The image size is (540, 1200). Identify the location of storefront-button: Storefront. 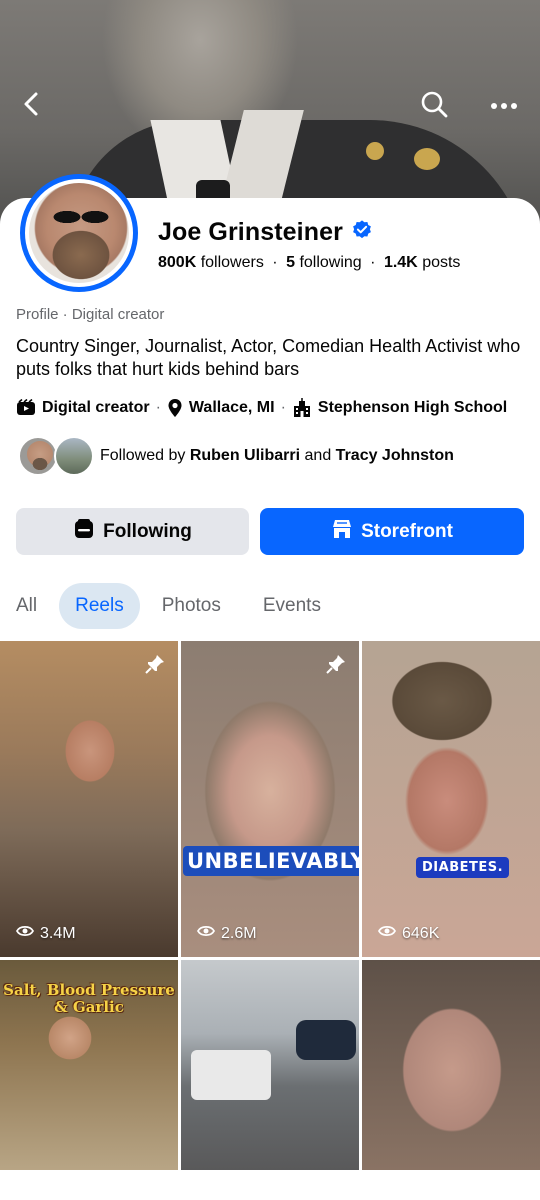
(392, 531).